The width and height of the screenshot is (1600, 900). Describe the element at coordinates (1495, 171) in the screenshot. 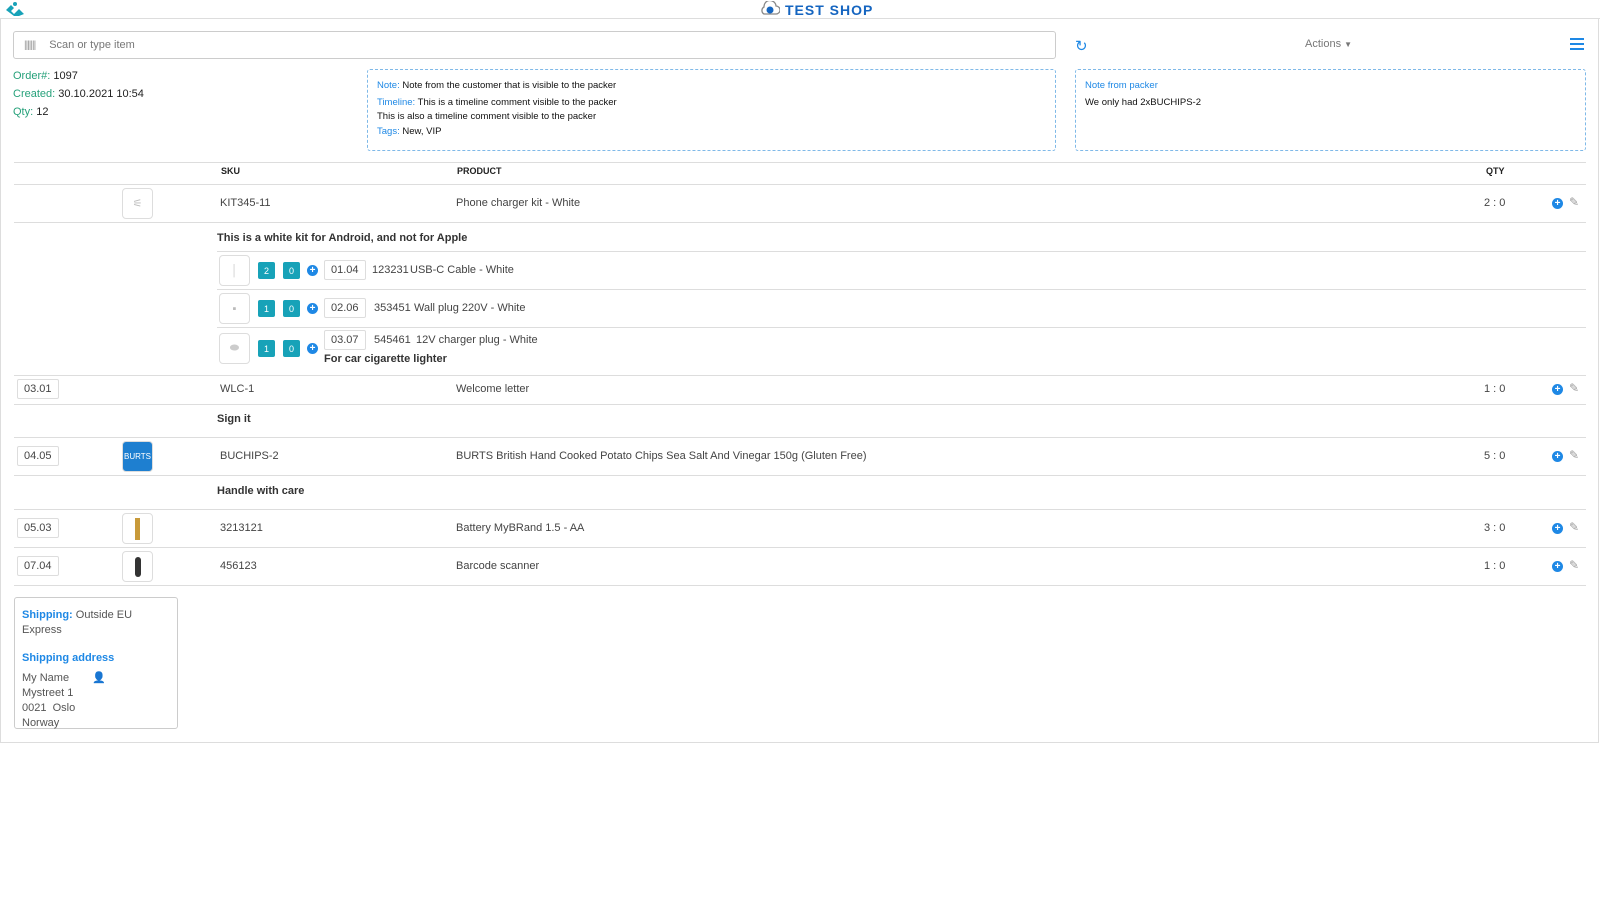

I see `column-header-qty: QTY` at that location.